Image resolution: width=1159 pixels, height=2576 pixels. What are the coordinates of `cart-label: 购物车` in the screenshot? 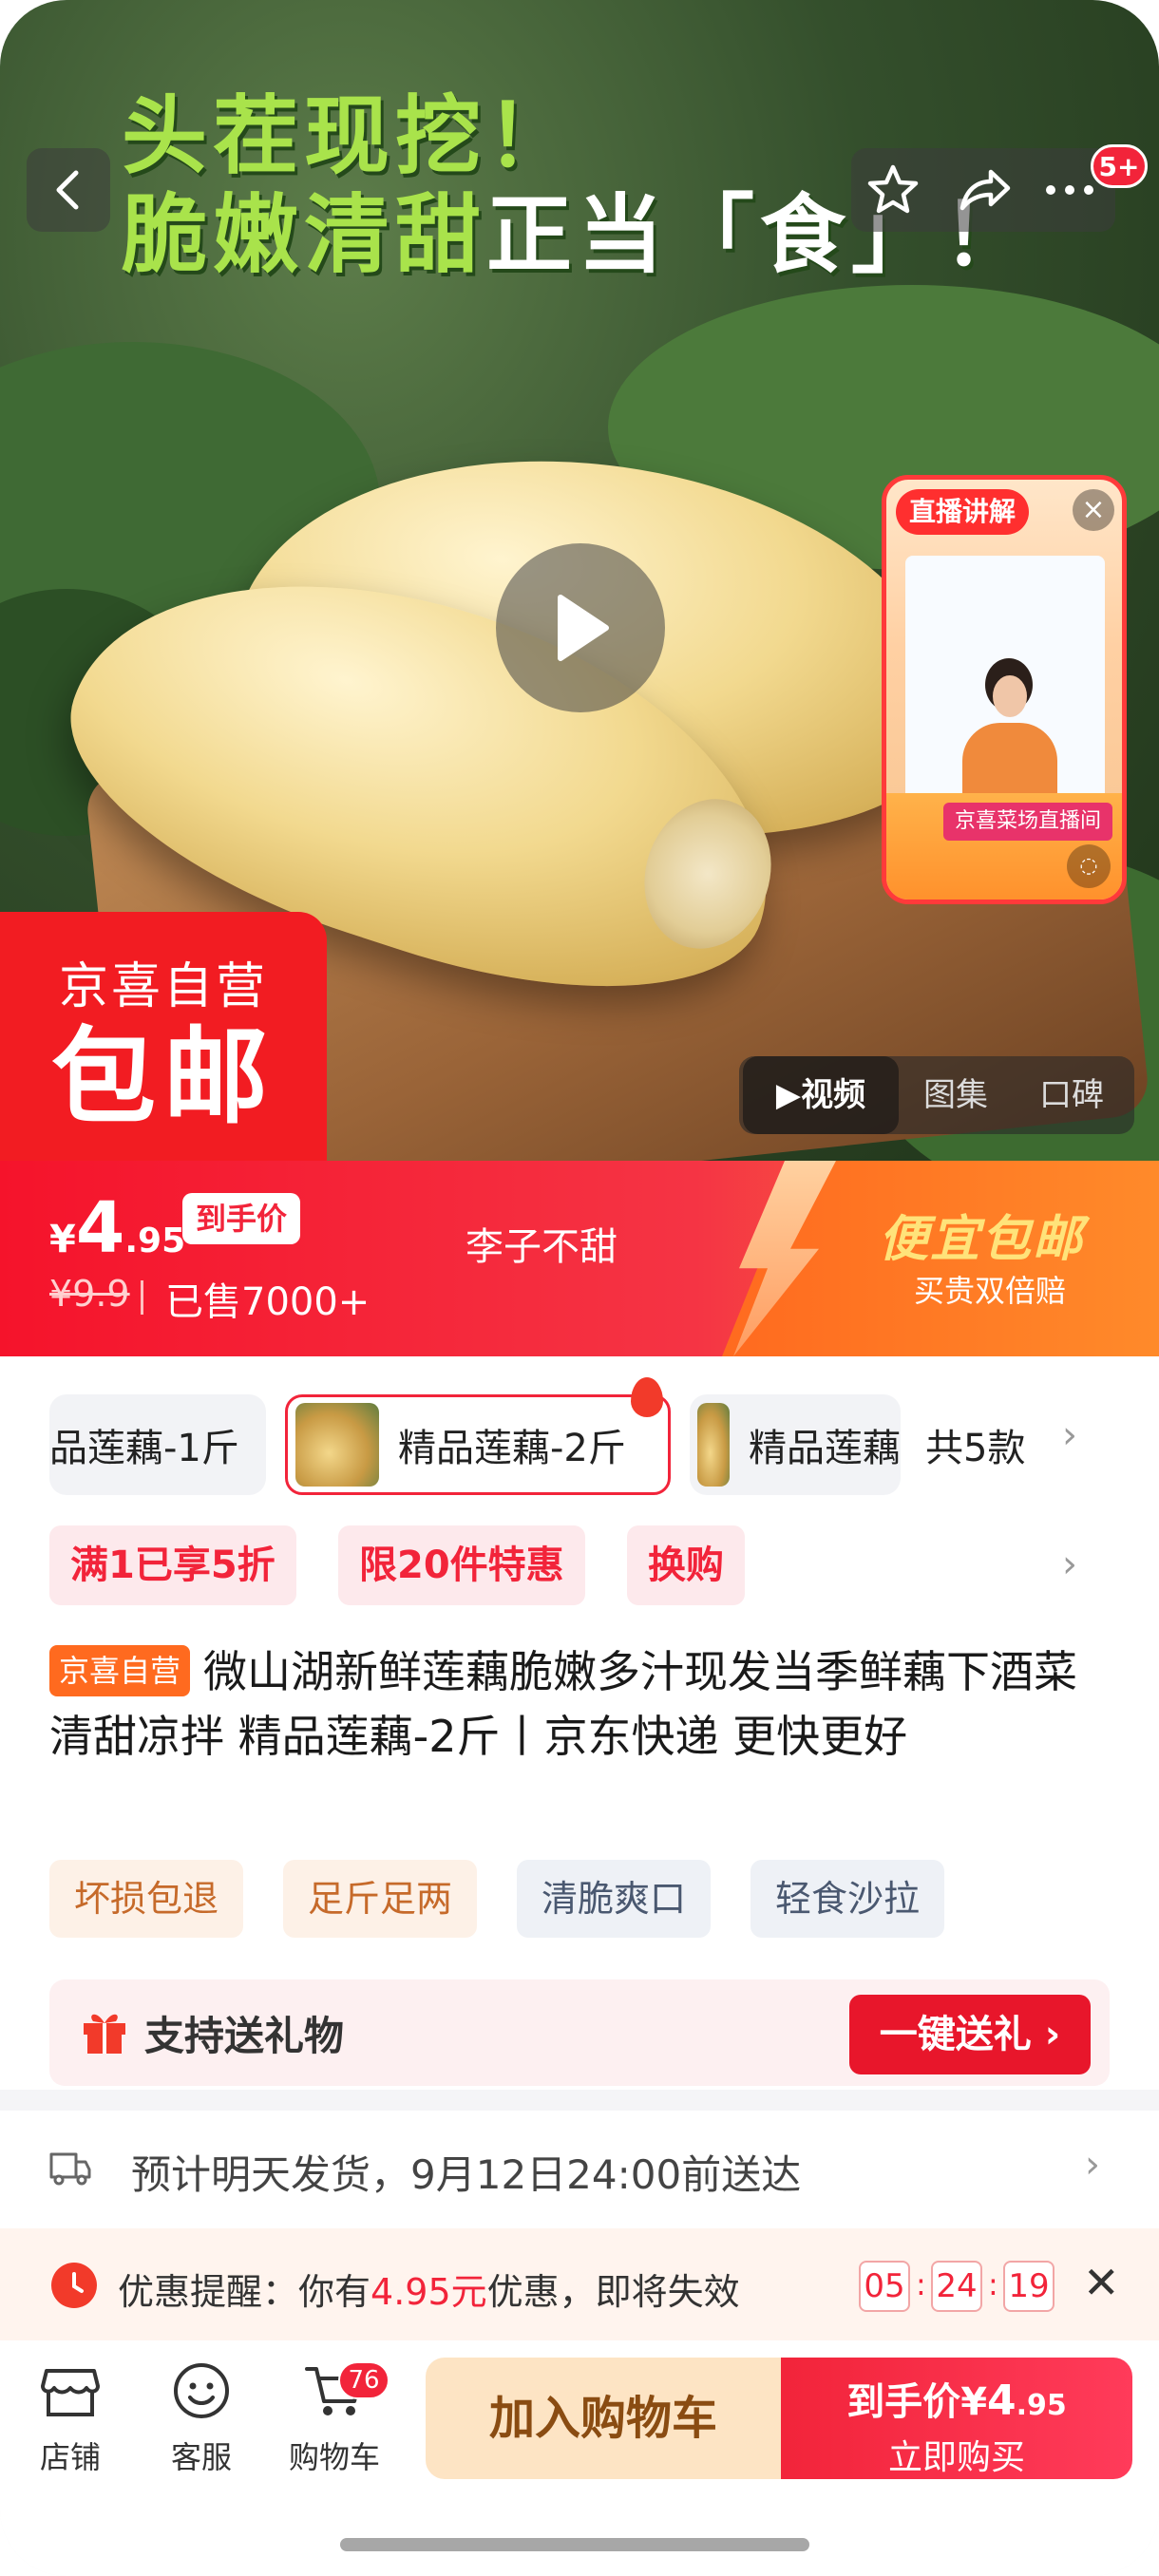 It's located at (334, 2457).